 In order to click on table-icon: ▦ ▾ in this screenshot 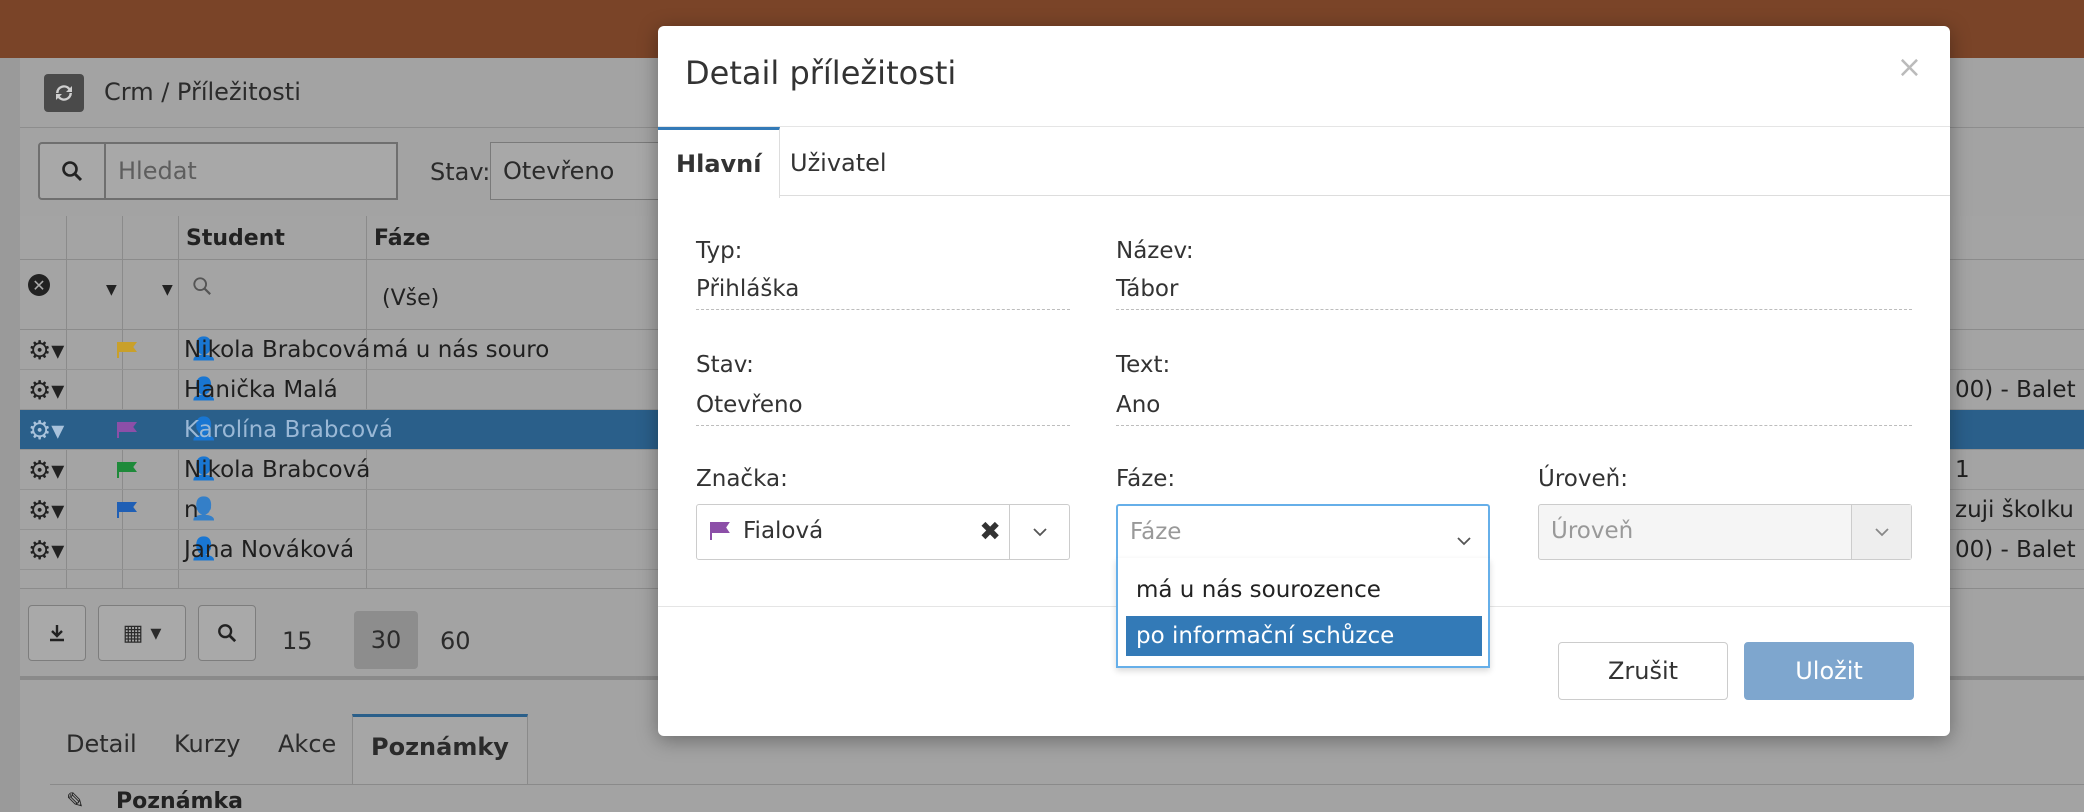, I will do `click(142, 633)`.